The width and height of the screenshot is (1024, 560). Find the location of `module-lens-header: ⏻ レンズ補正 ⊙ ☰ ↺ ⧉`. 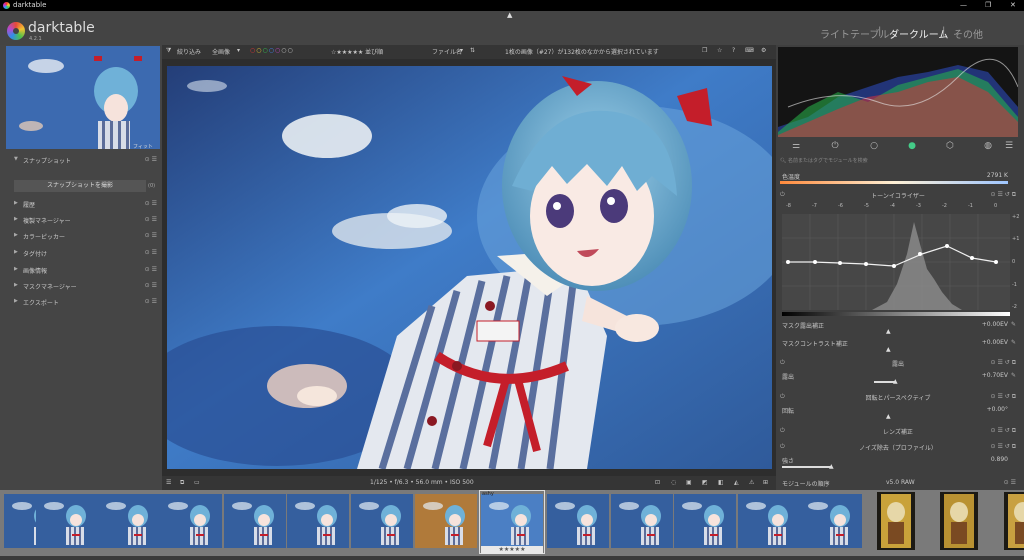

module-lens-header: ⏻ レンズ補正 ⊙ ☰ ↺ ⧉ is located at coordinates (898, 431).